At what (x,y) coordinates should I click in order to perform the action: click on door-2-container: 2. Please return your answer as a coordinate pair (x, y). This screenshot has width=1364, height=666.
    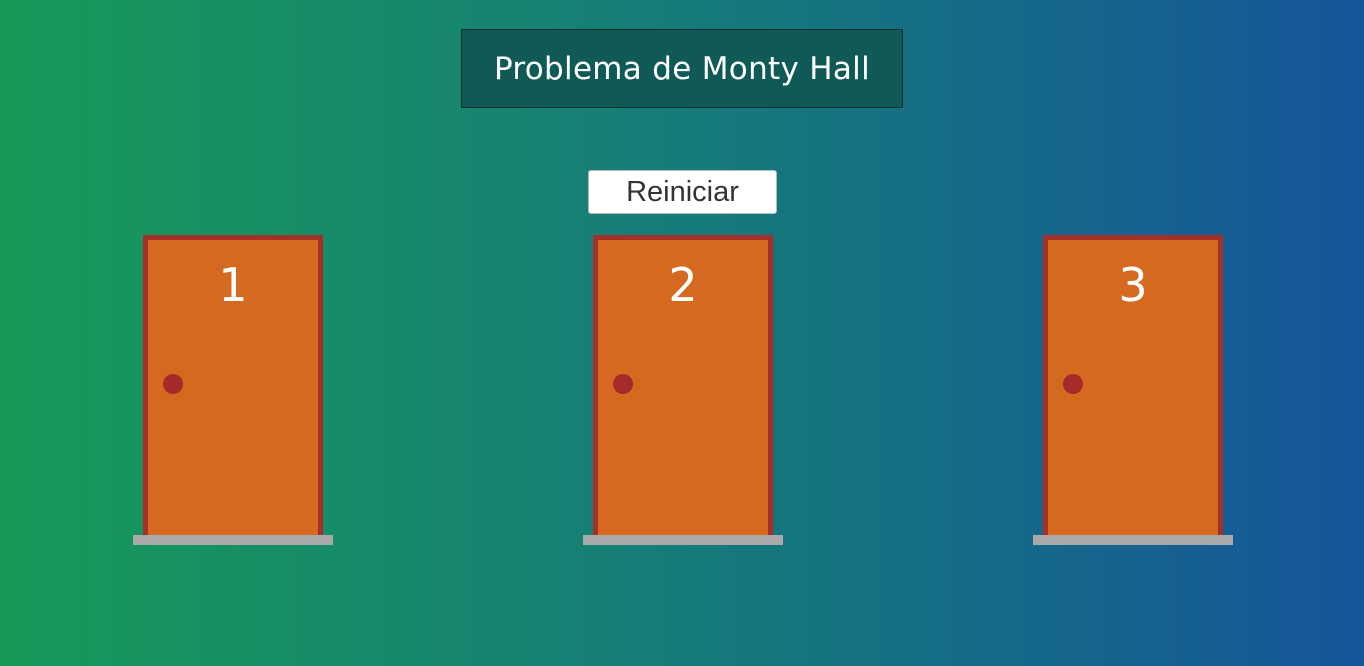
    Looking at the image, I should click on (683, 390).